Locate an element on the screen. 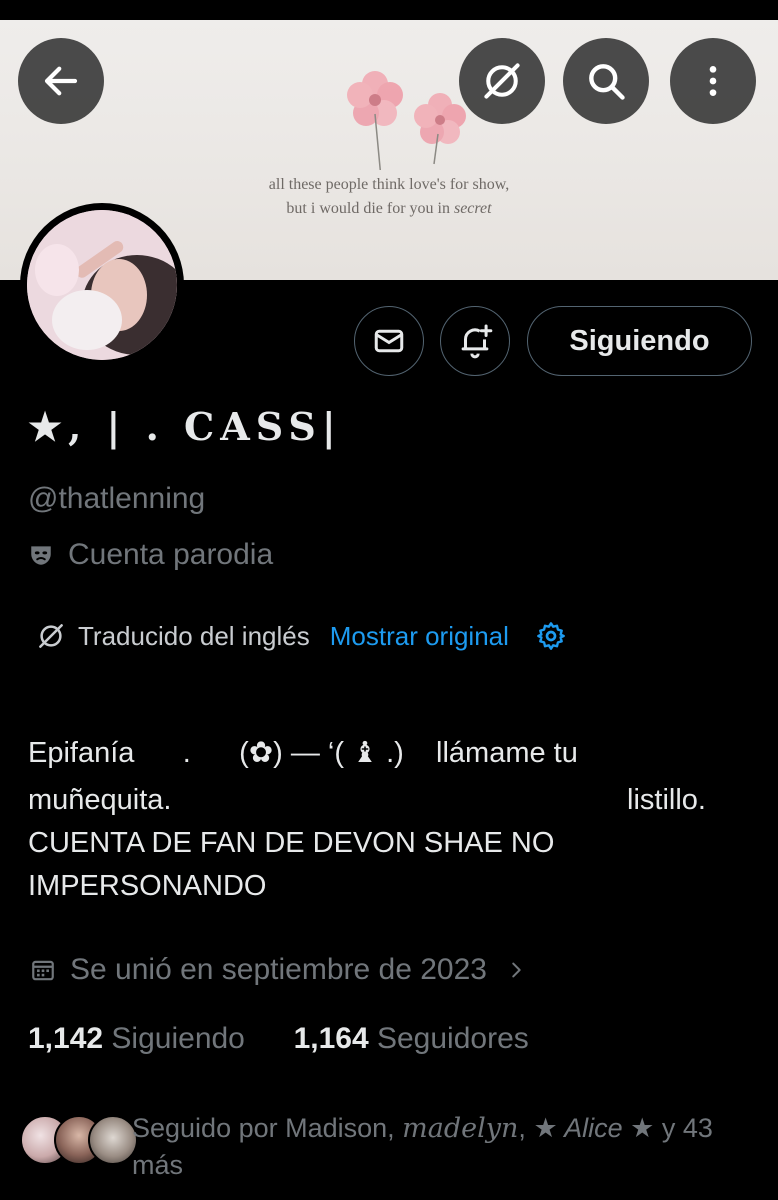 This screenshot has width=778, height=1200. bell-plus-icon is located at coordinates (477, 341).